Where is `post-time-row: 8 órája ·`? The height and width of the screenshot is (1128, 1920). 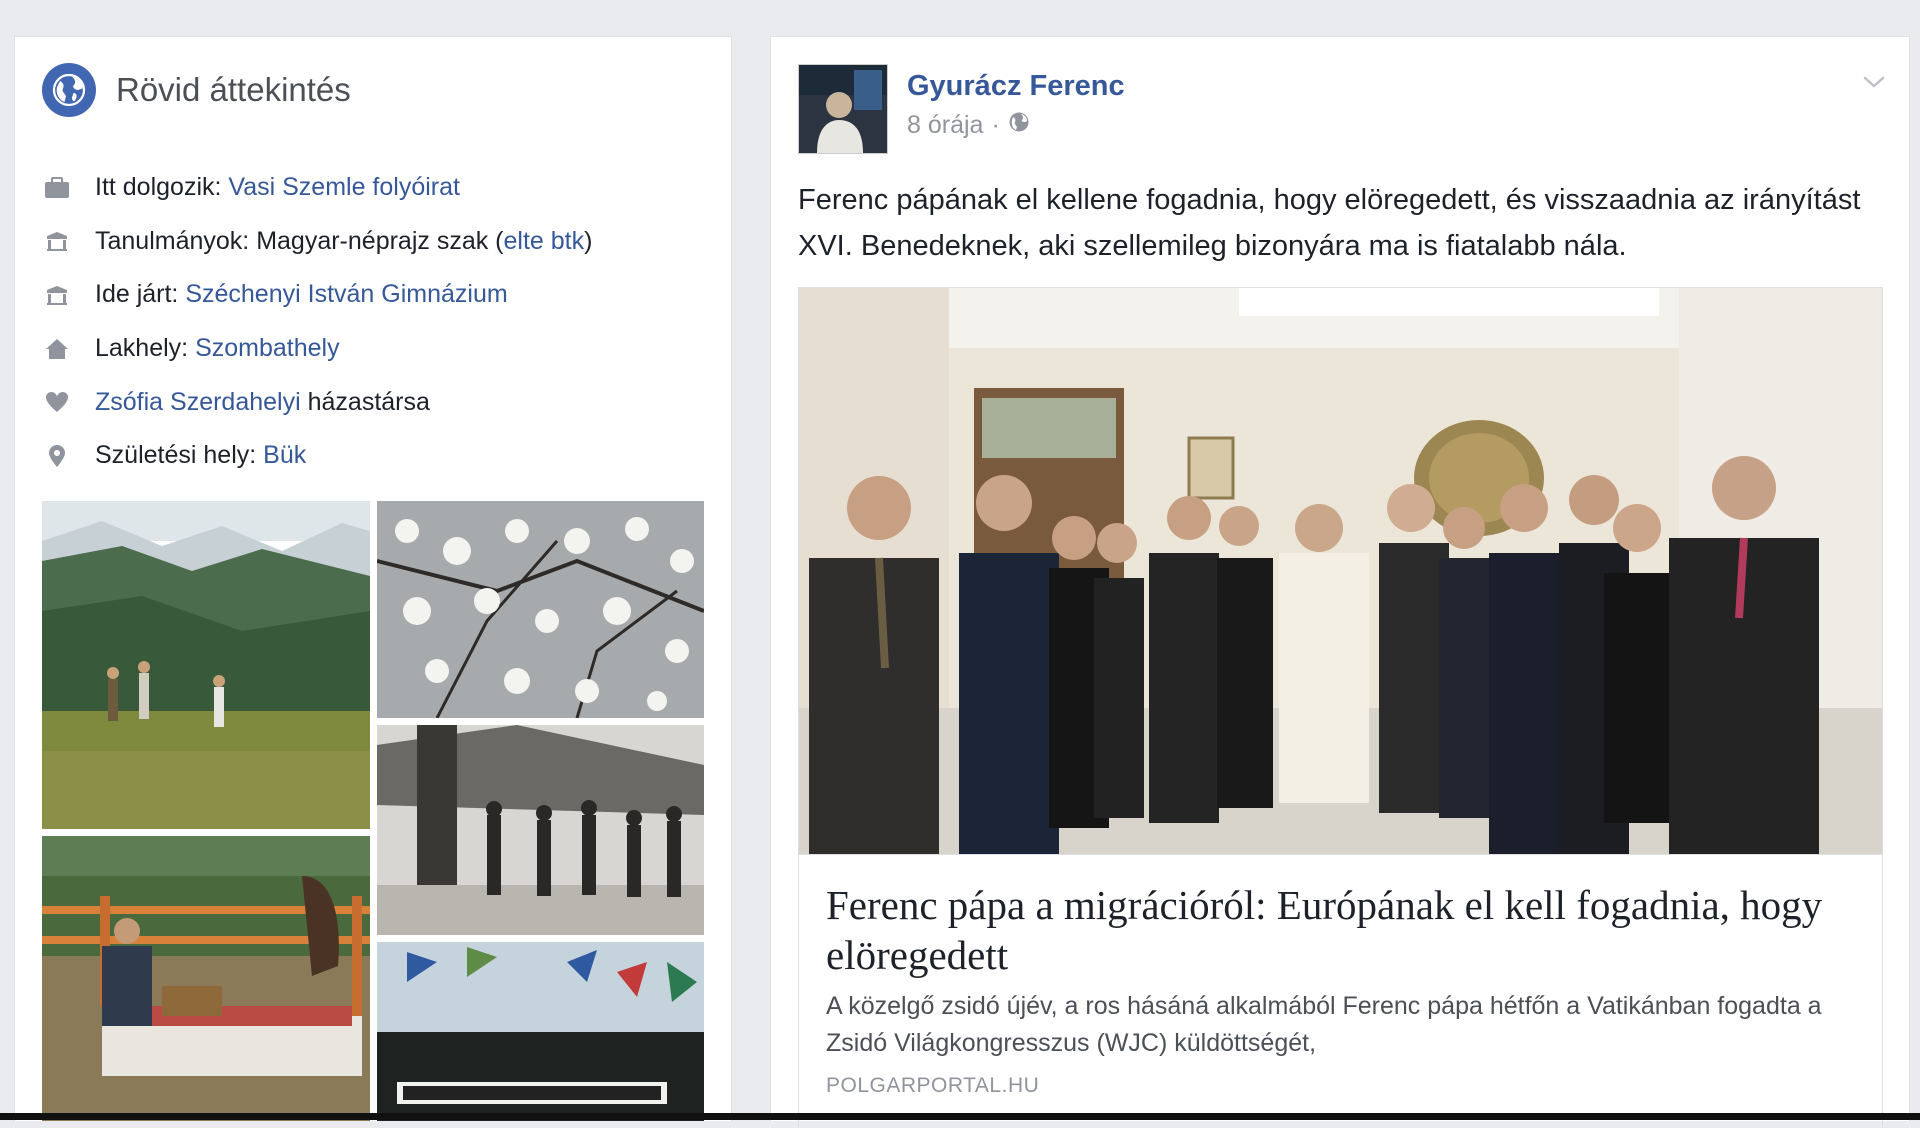 post-time-row: 8 órája · is located at coordinates (1016, 125).